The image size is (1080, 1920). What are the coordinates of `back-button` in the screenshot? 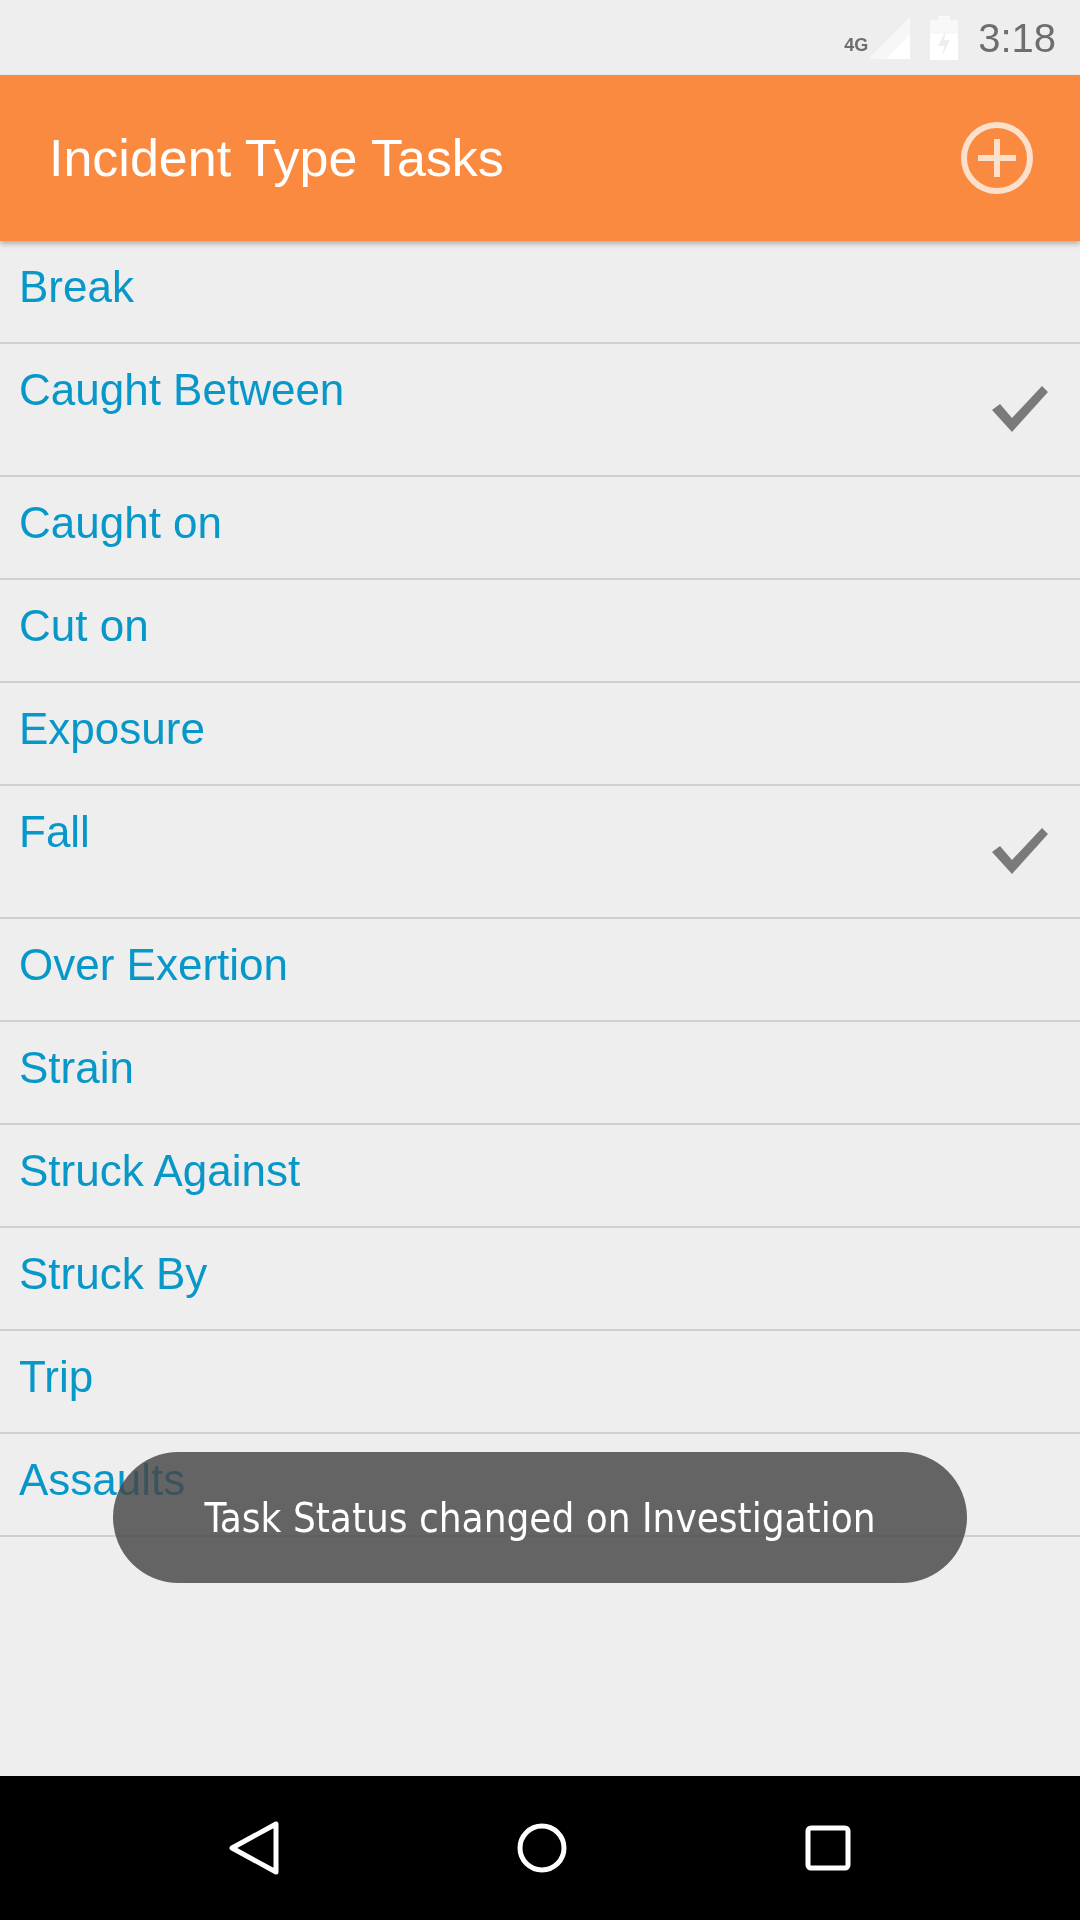 It's located at (254, 1848).